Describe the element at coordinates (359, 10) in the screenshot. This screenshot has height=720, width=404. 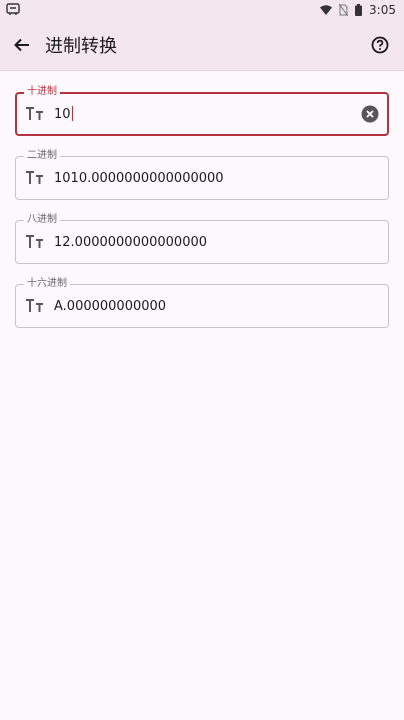
I see `battery-icon` at that location.